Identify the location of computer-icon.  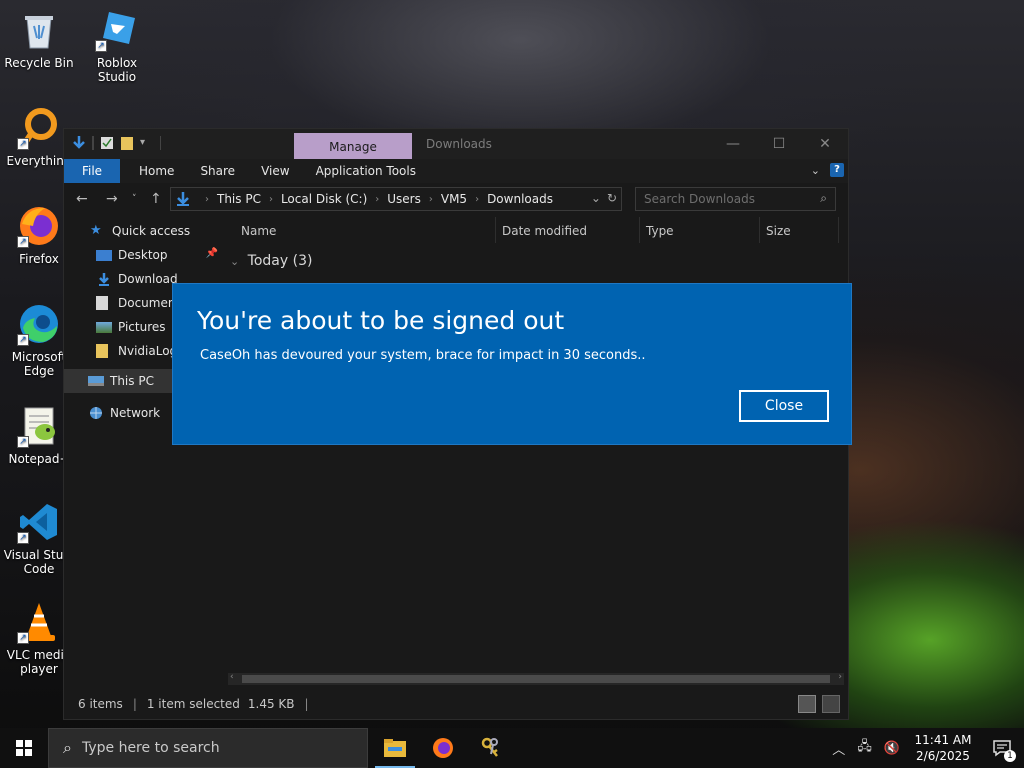
(96, 381).